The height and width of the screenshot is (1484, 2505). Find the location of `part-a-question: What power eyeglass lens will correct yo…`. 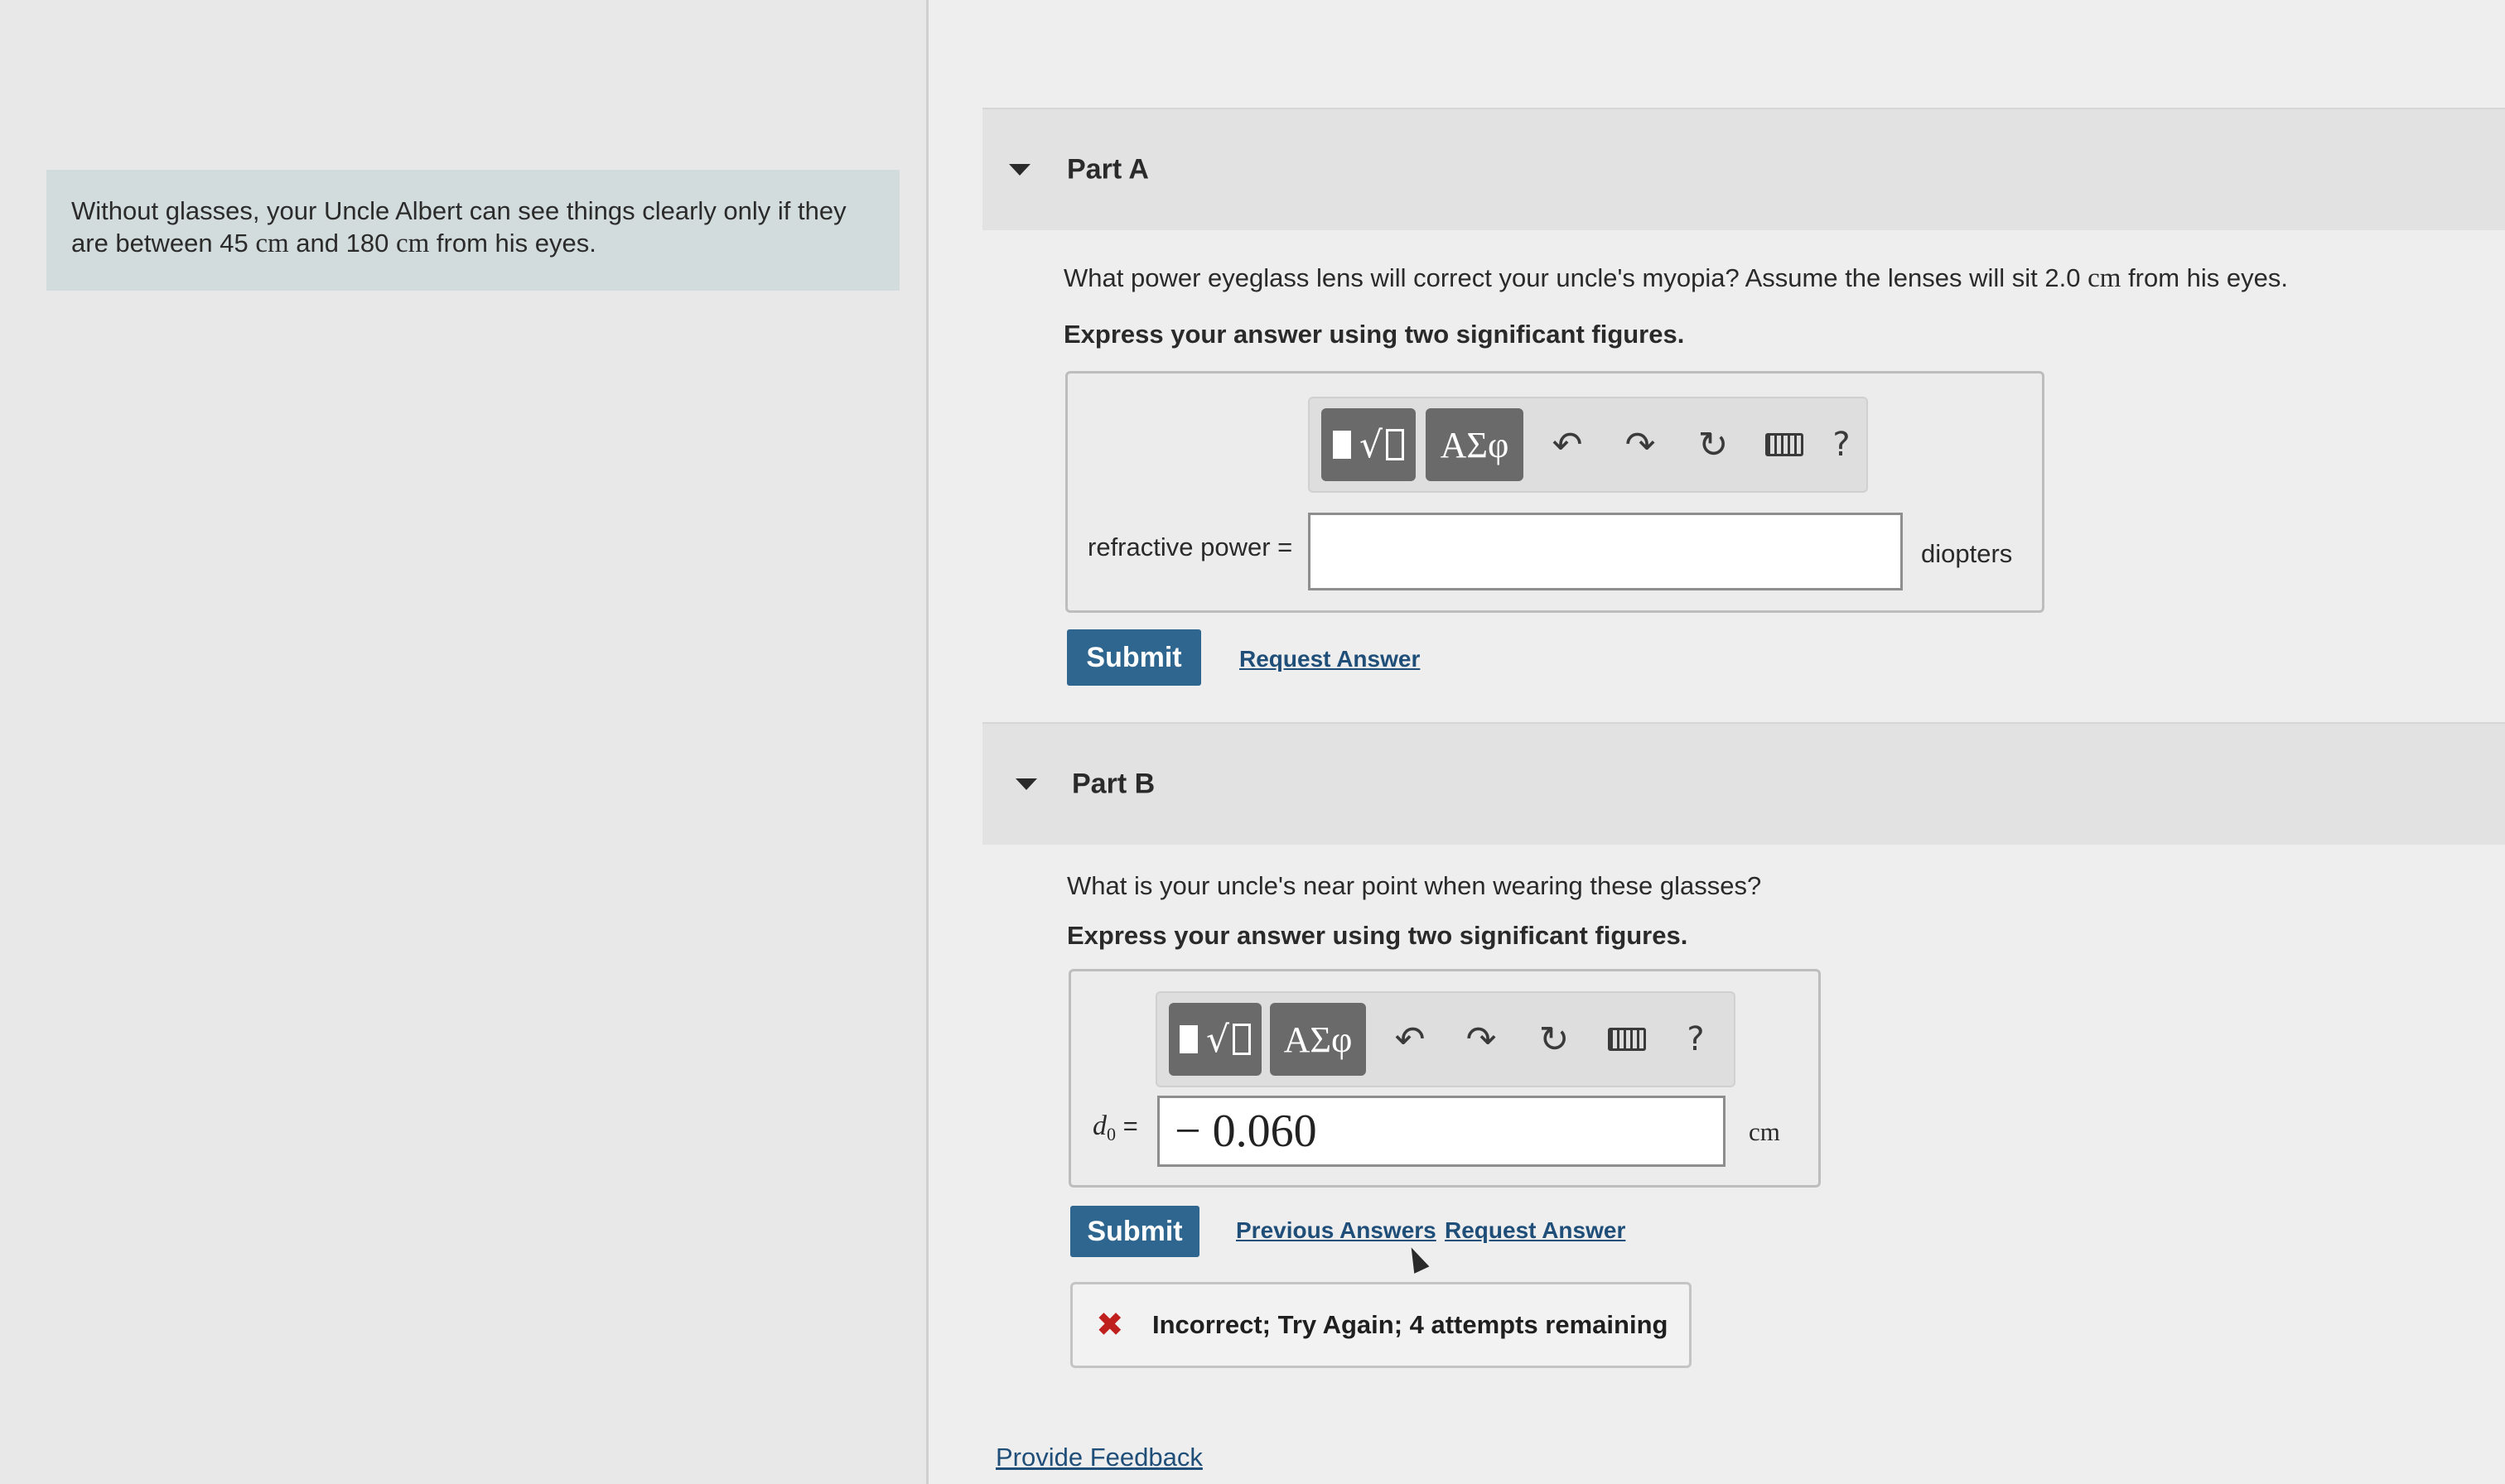

part-a-question: What power eyeglass lens will correct yo… is located at coordinates (1676, 278).